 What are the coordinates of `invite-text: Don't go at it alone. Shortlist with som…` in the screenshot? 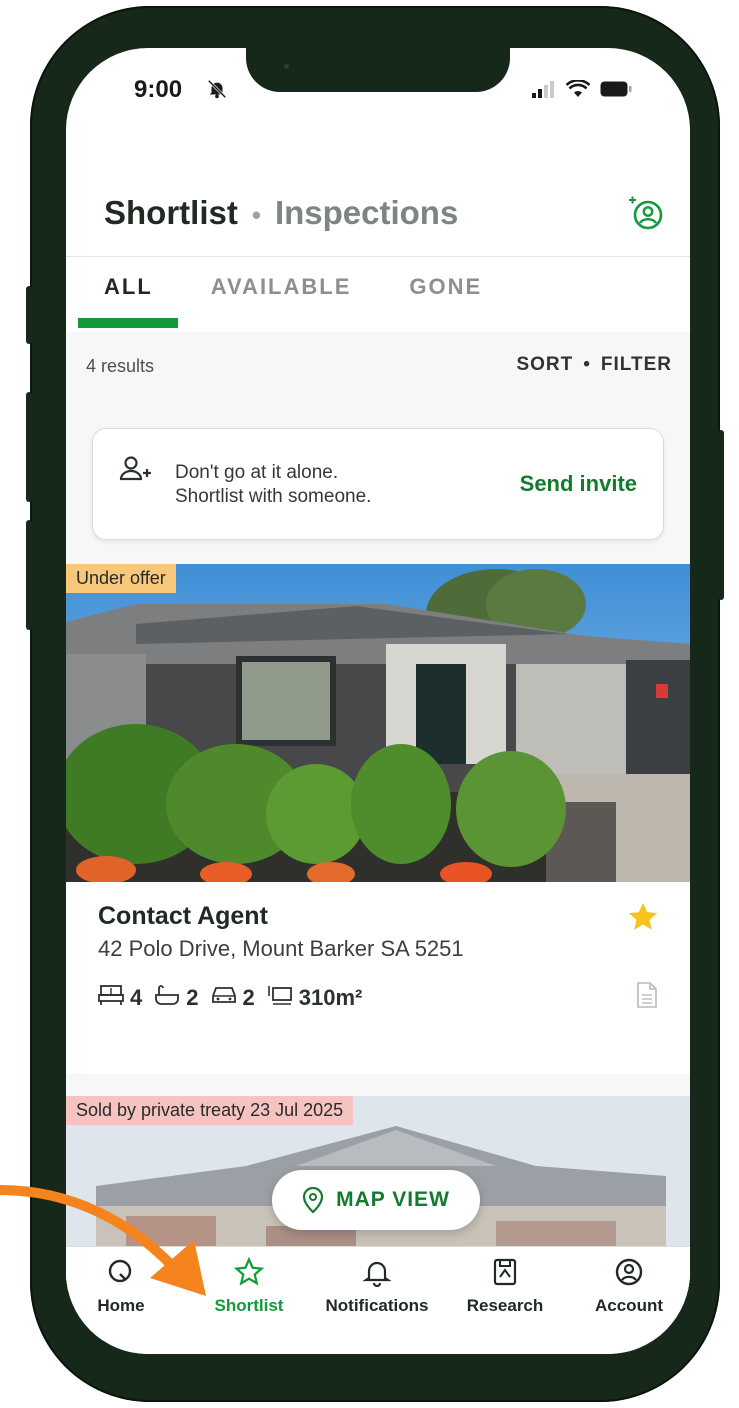 It's located at (273, 485).